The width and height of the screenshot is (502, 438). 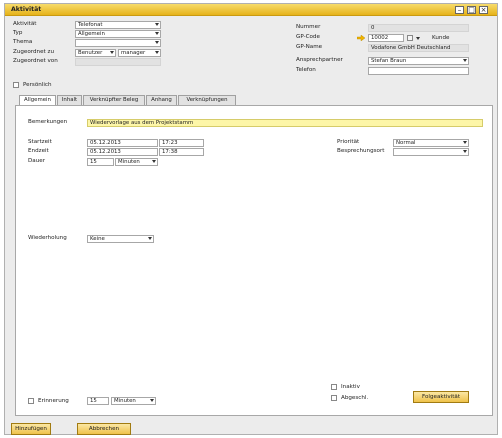 I want to click on typ-select: Allgemein, so click(x=118, y=34).